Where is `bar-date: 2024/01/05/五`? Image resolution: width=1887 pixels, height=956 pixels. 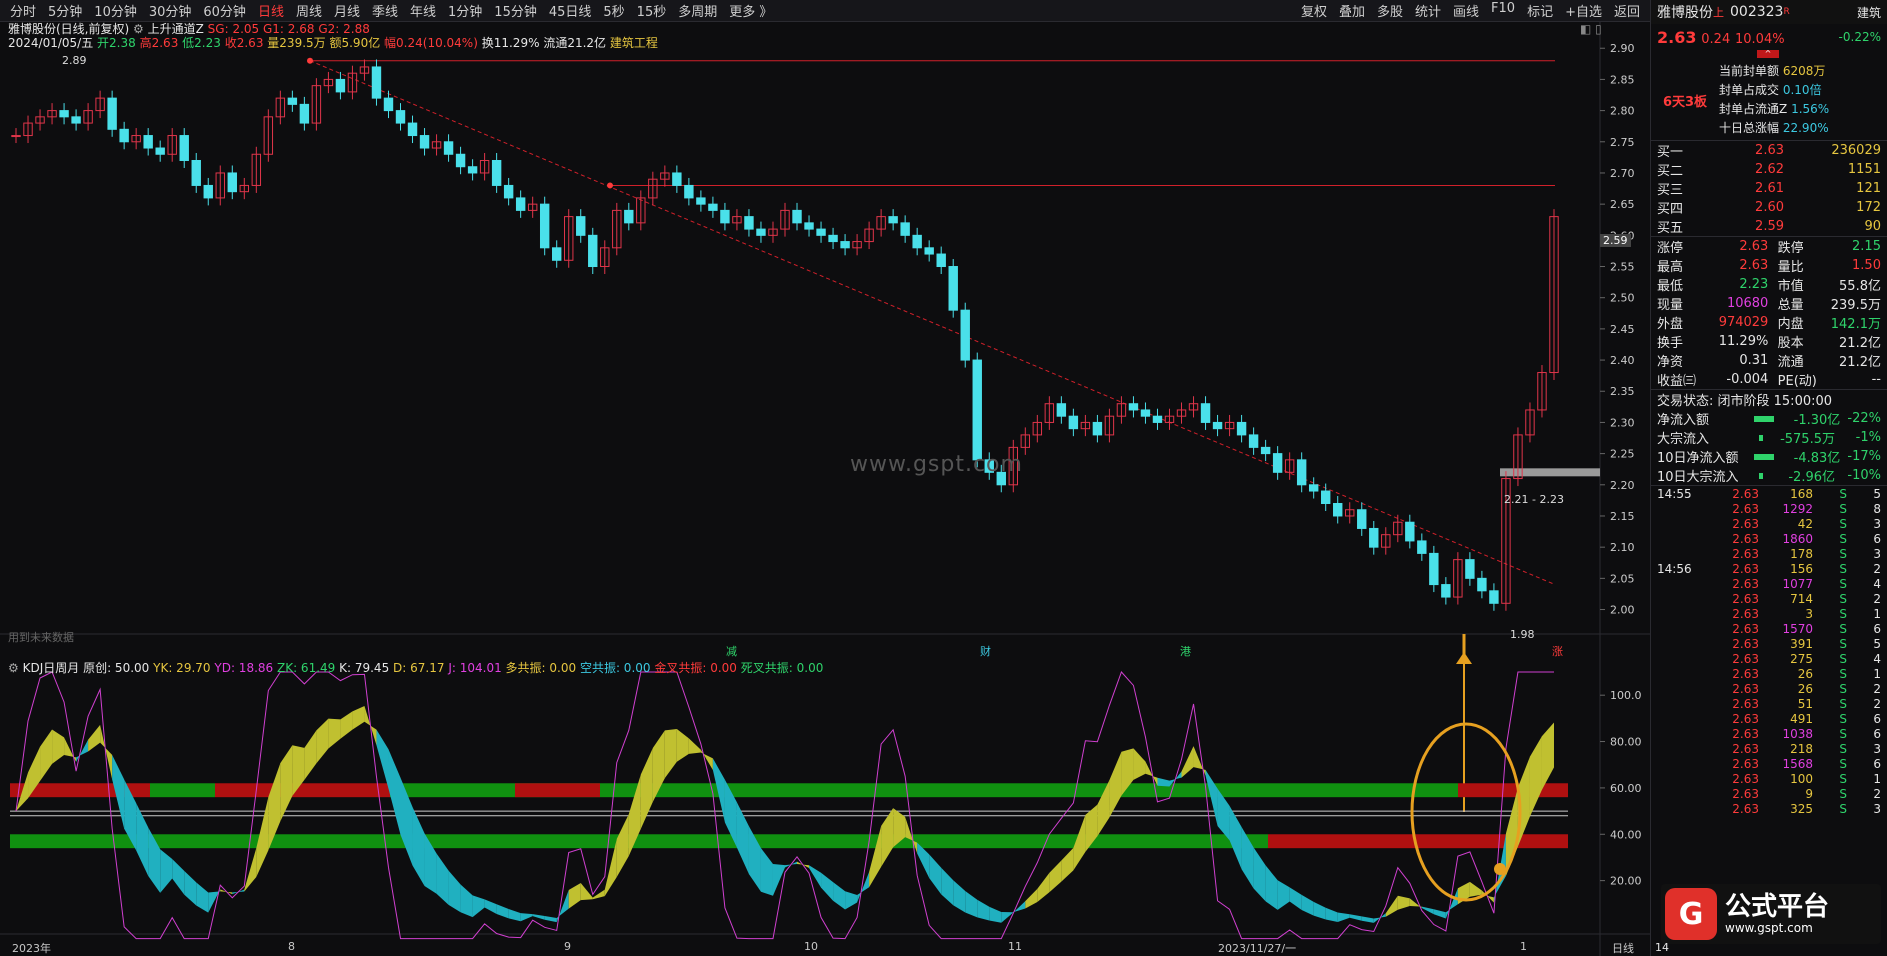 bar-date: 2024/01/05/五 is located at coordinates (51, 43).